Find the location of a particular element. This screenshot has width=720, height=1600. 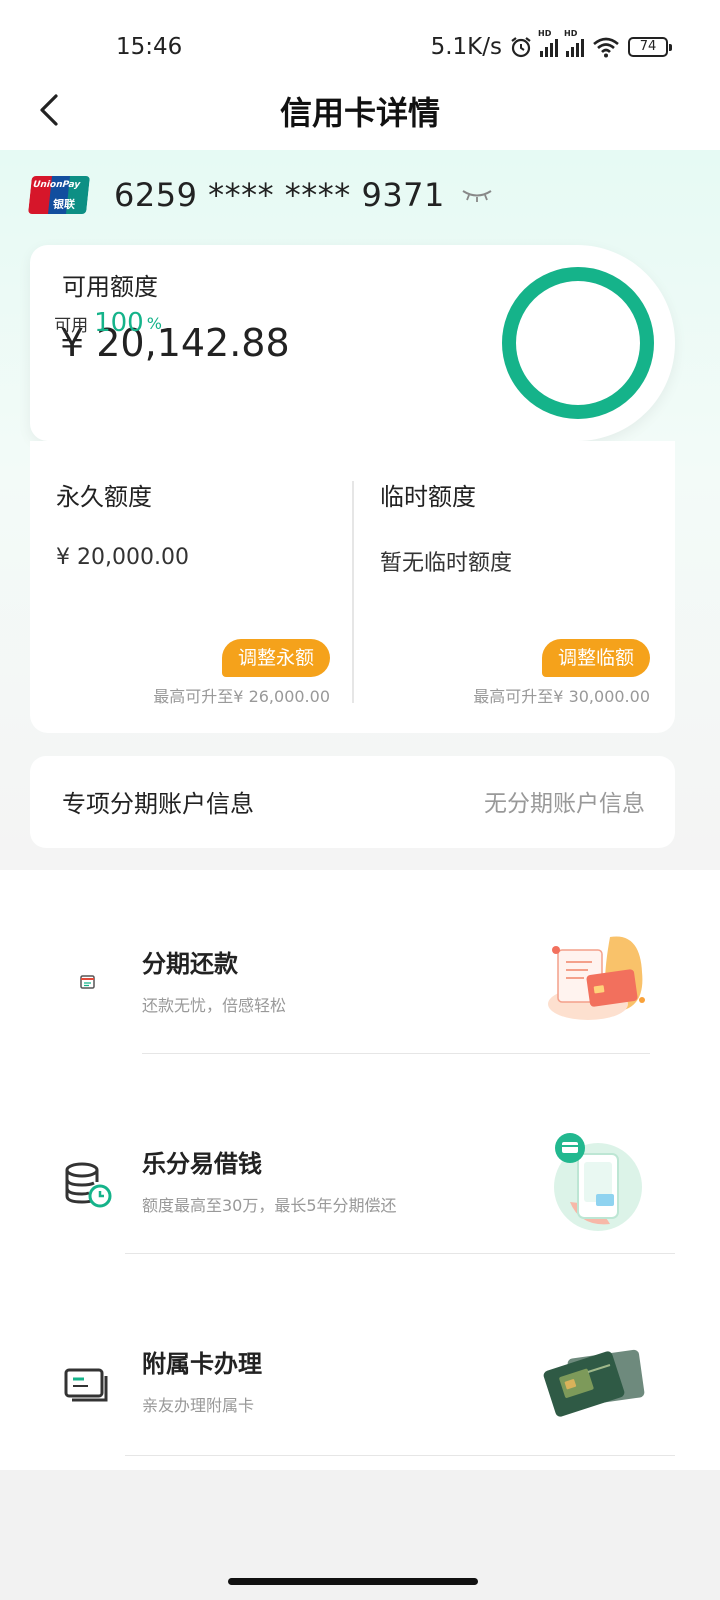

bank-cards-illustration is located at coordinates (594, 1383).